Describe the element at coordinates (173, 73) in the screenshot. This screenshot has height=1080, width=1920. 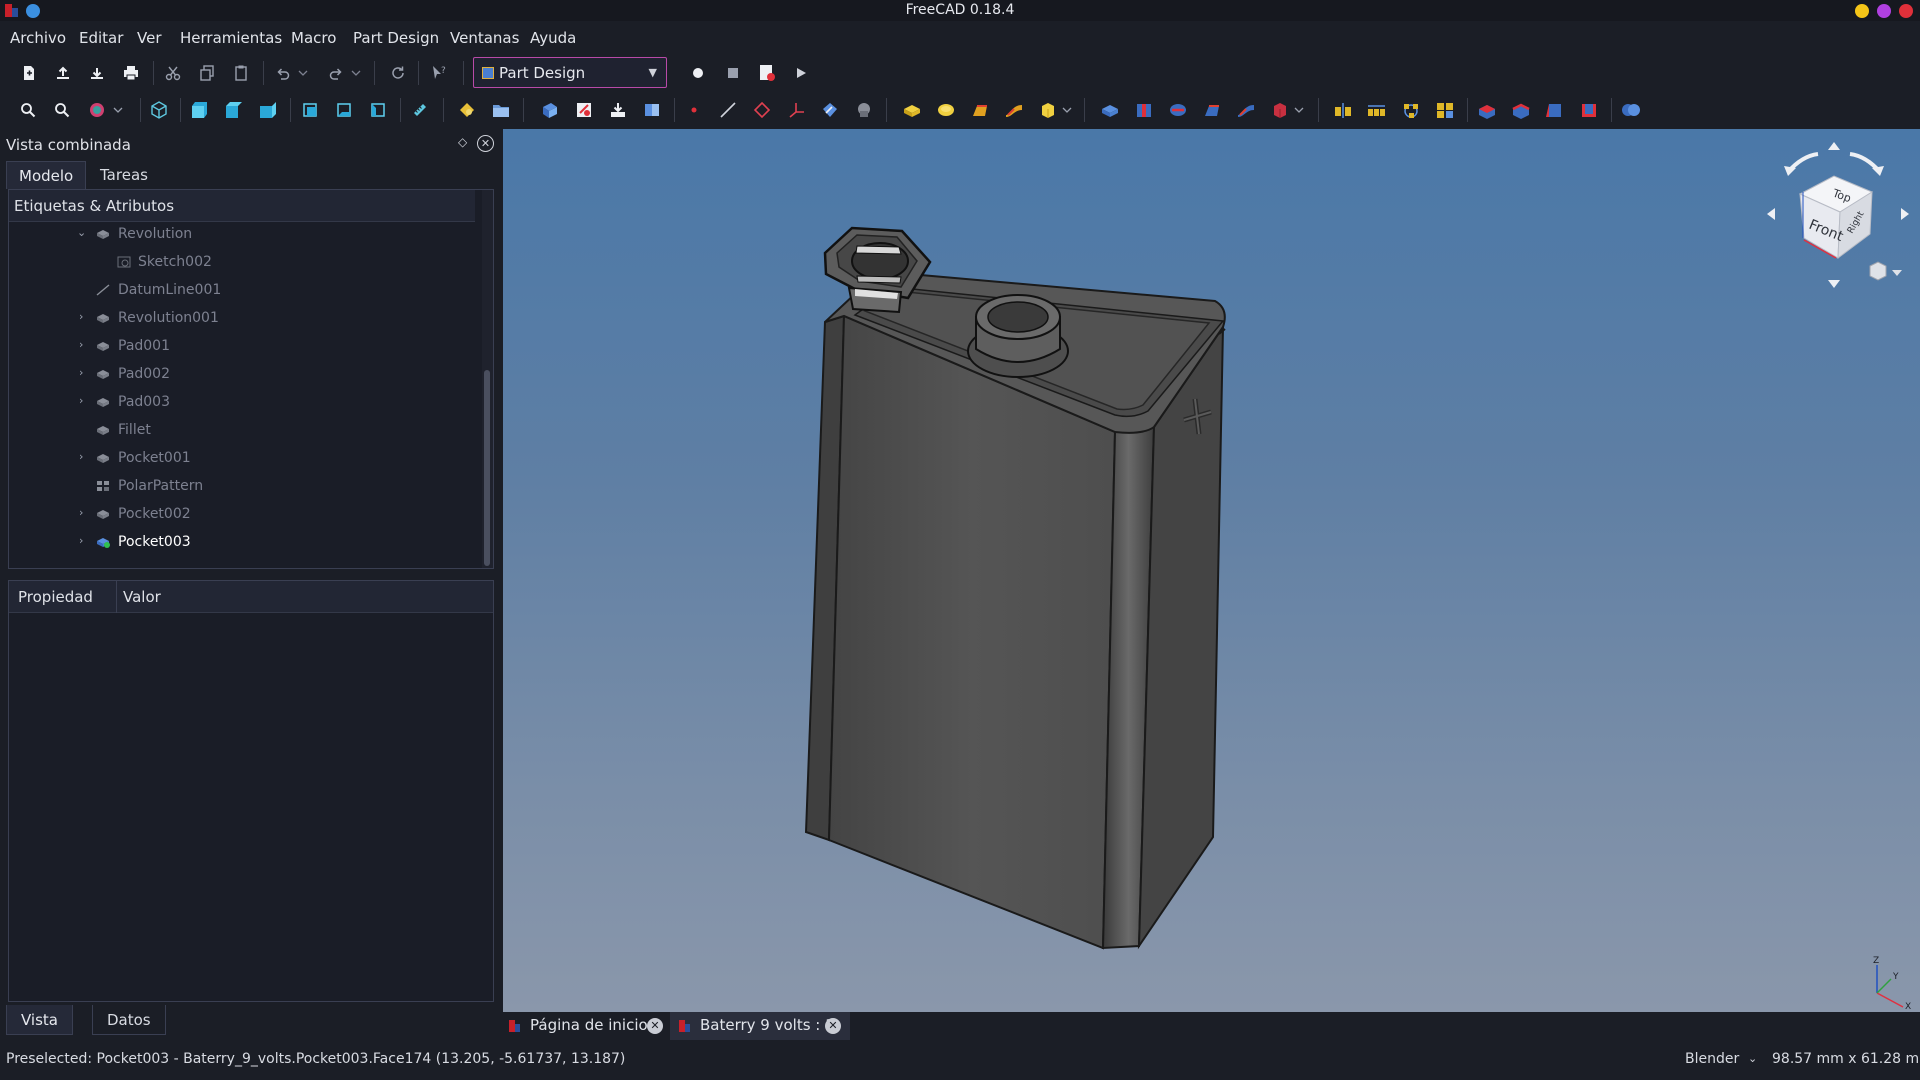
I see `cut-button` at that location.